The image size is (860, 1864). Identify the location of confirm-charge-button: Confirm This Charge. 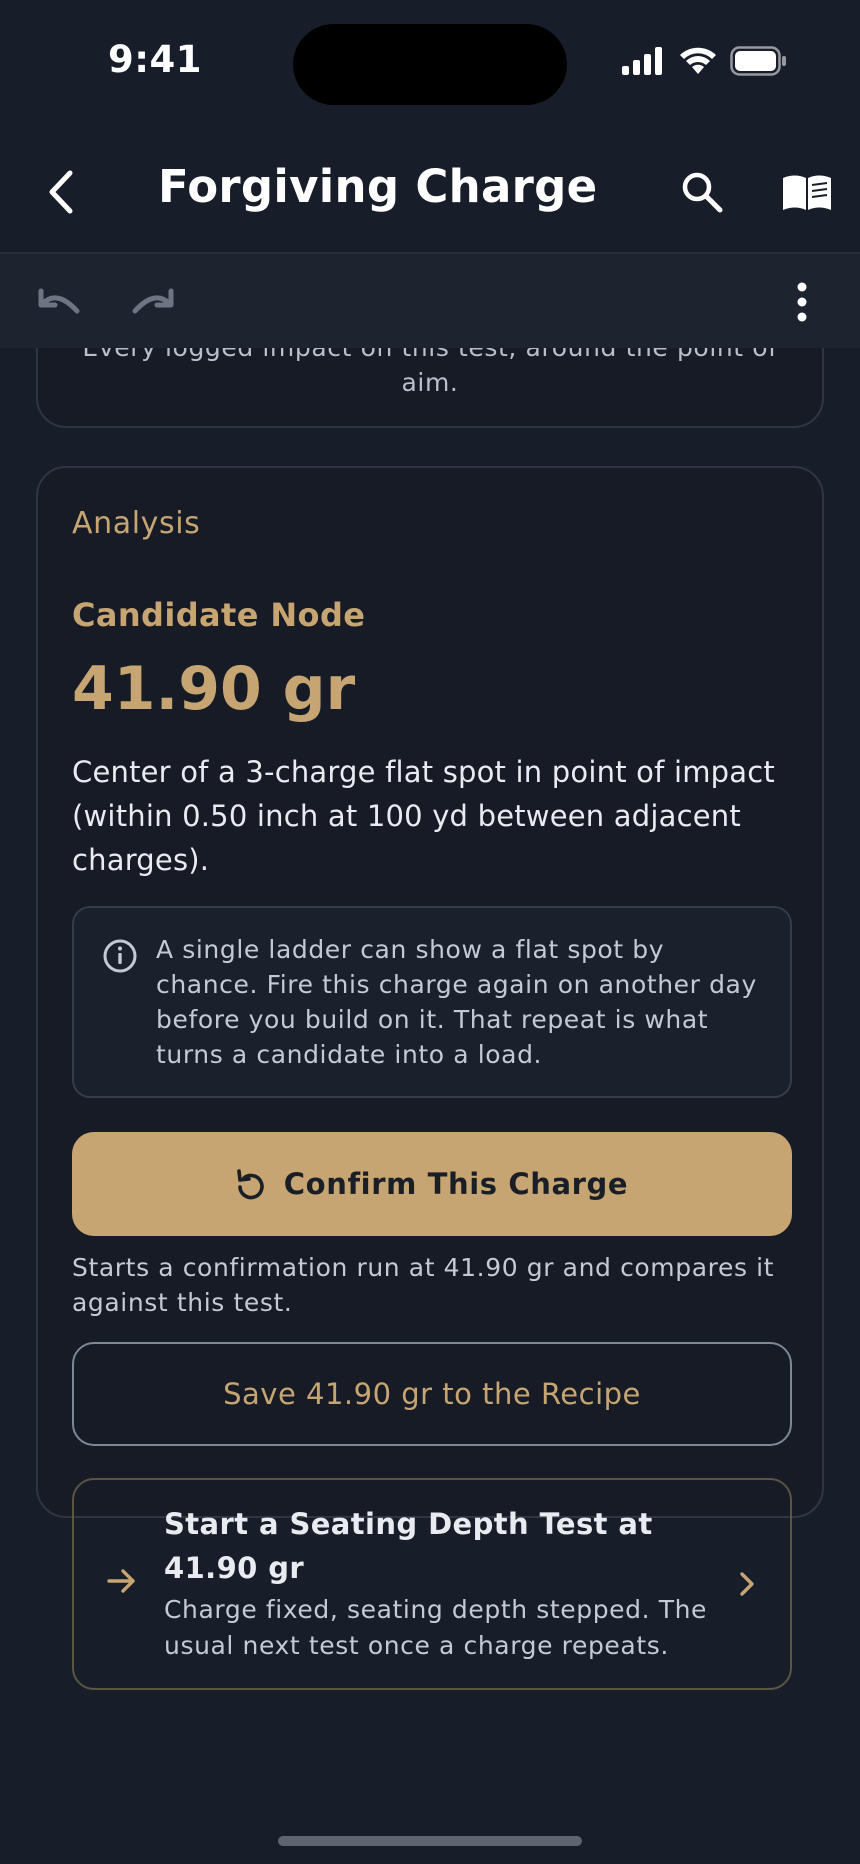
(432, 1184).